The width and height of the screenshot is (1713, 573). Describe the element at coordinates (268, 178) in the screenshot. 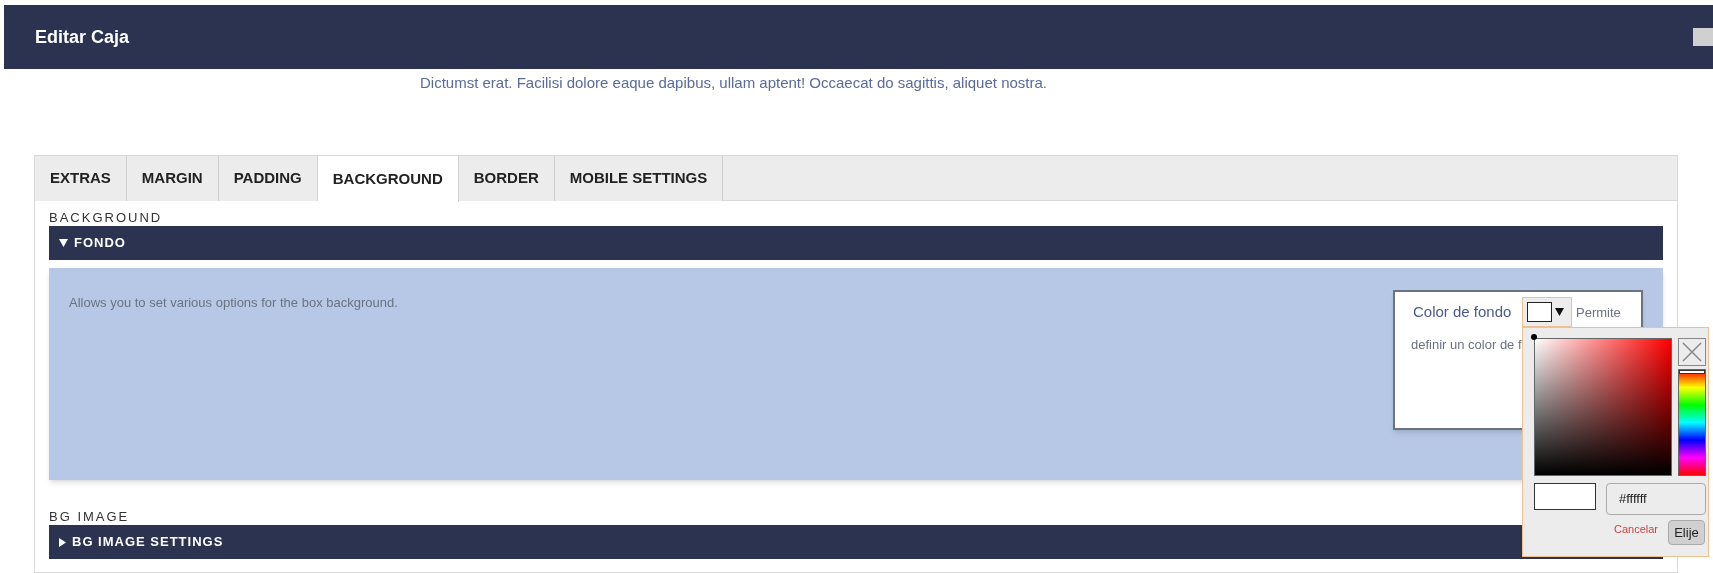

I see `tab: PADDING` at that location.